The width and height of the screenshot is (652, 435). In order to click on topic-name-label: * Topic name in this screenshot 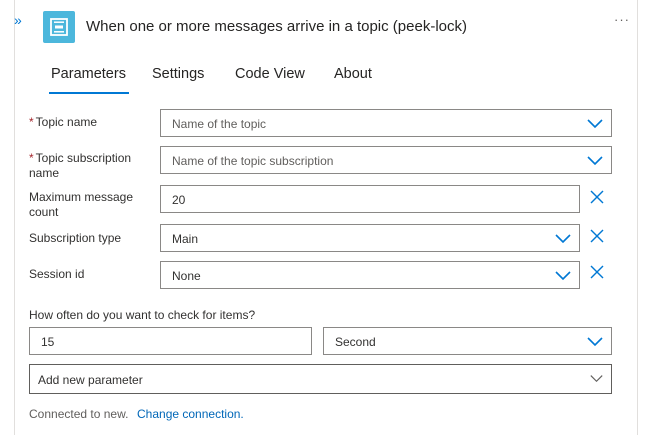, I will do `click(63, 122)`.